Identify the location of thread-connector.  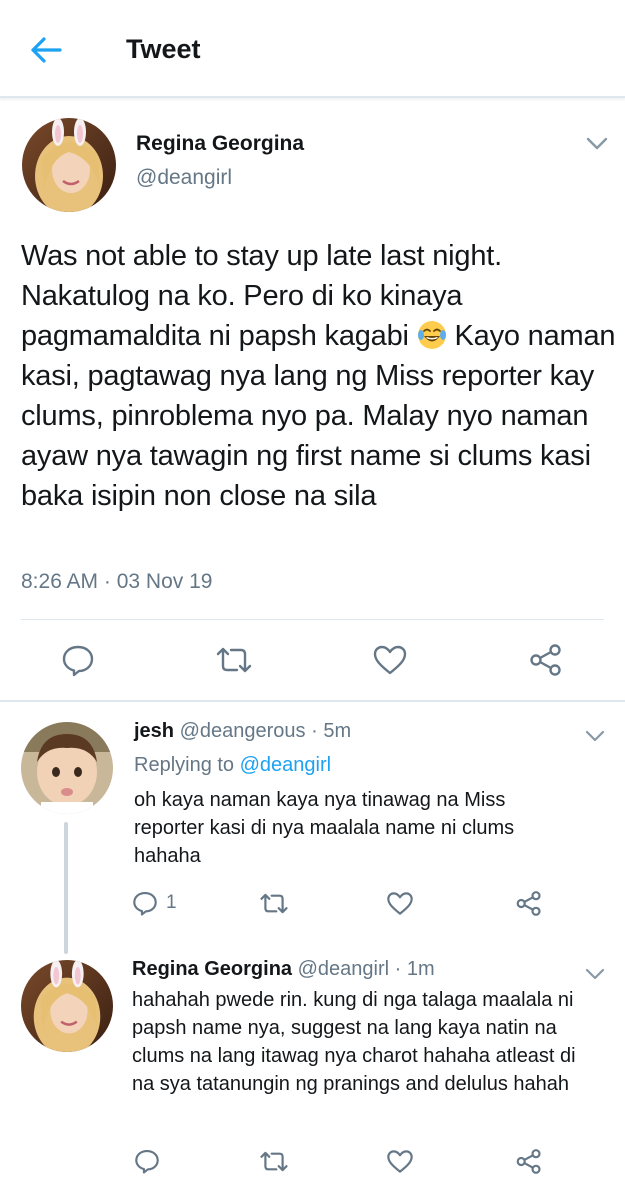
(66, 888).